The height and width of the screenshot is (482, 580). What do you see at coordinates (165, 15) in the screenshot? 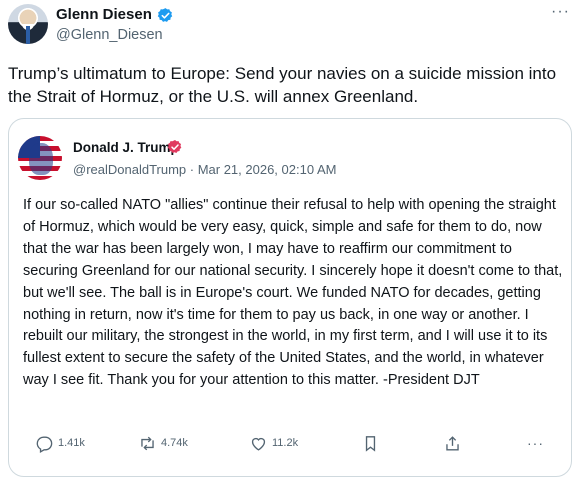
I see `verified-badge-icon` at bounding box center [165, 15].